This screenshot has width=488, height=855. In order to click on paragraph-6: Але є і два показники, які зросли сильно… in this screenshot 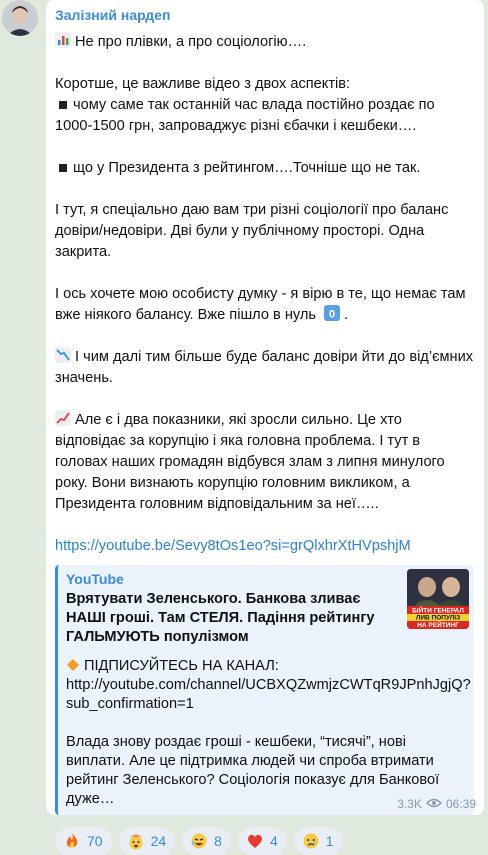, I will do `click(250, 462)`.